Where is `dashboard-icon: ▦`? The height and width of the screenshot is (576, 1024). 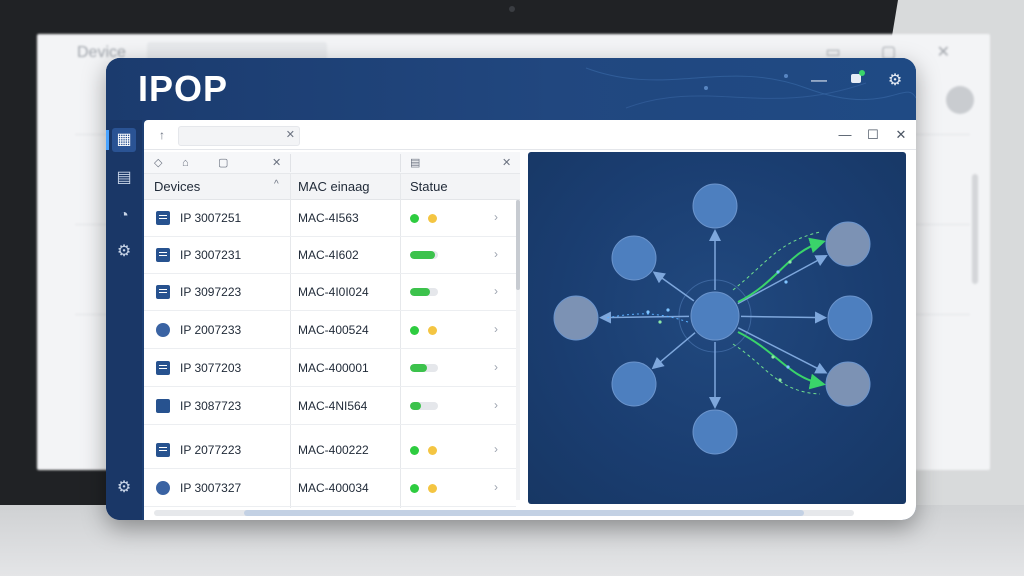 dashboard-icon: ▦ is located at coordinates (121, 140).